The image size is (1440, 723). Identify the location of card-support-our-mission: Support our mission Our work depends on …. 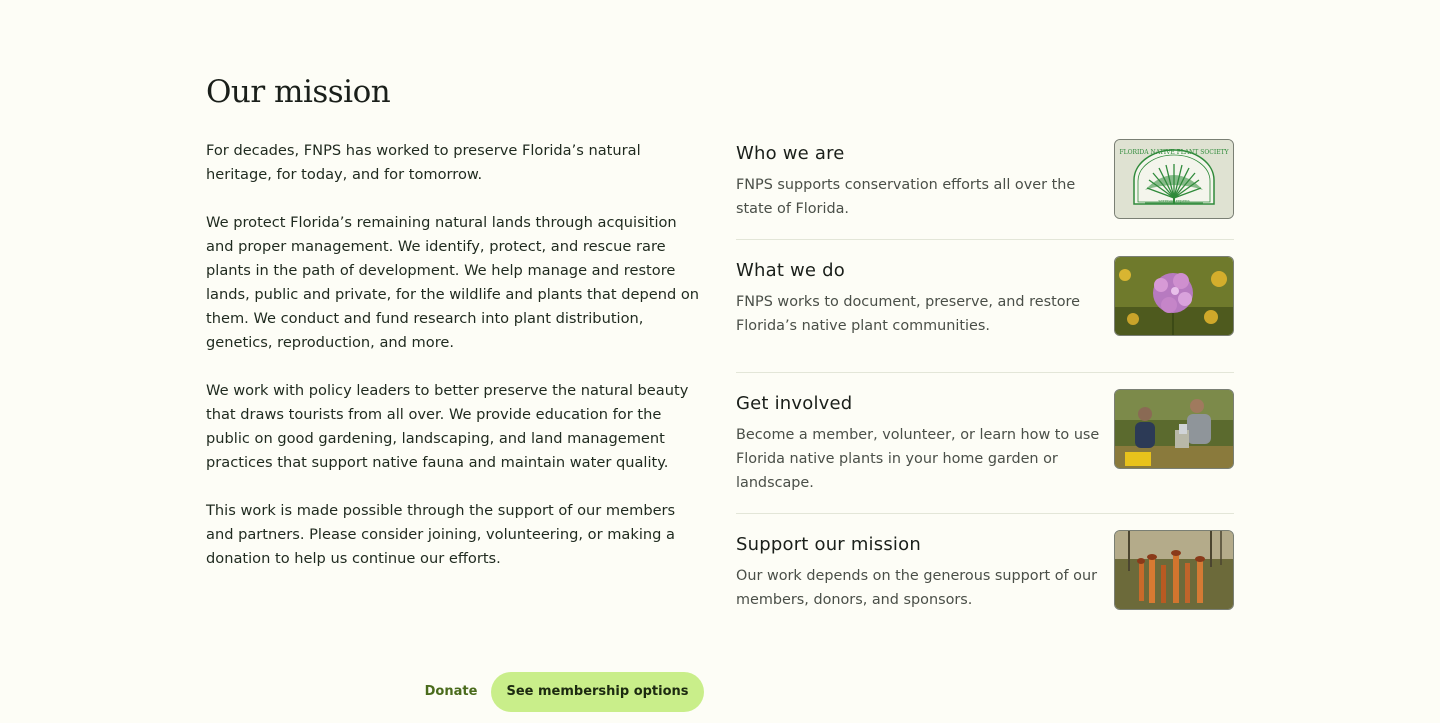
(985, 577).